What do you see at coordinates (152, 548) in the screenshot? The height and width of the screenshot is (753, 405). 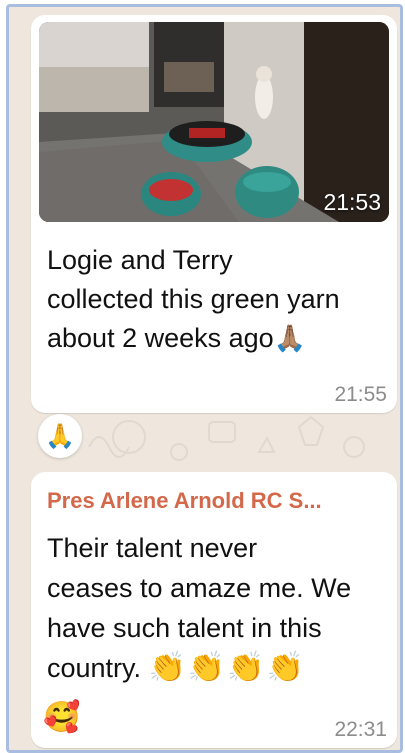 I see `message-line: Their talent never` at bounding box center [152, 548].